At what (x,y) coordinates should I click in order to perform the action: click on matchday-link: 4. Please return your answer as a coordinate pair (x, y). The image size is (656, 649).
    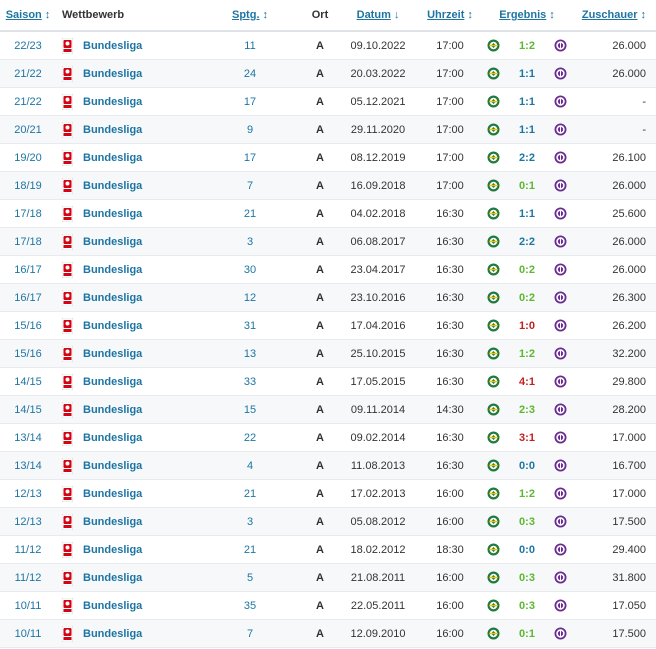
    Looking at the image, I should click on (250, 465).